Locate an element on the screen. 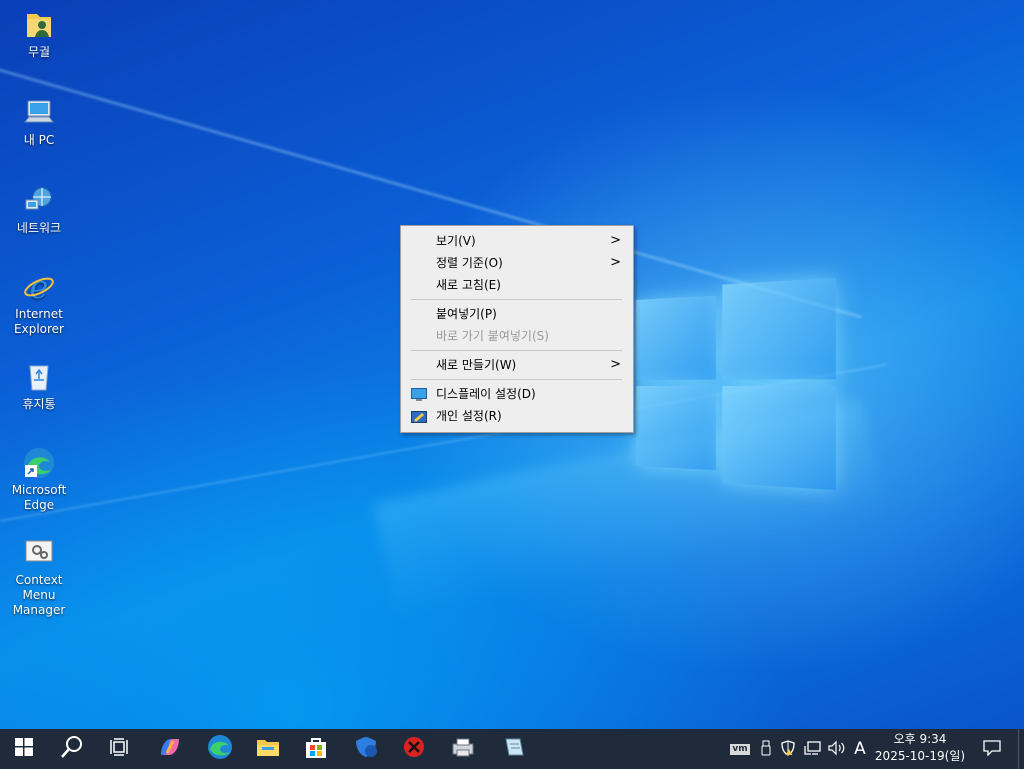 The height and width of the screenshot is (769, 1024). svg-text: e is located at coordinates (39, 287).